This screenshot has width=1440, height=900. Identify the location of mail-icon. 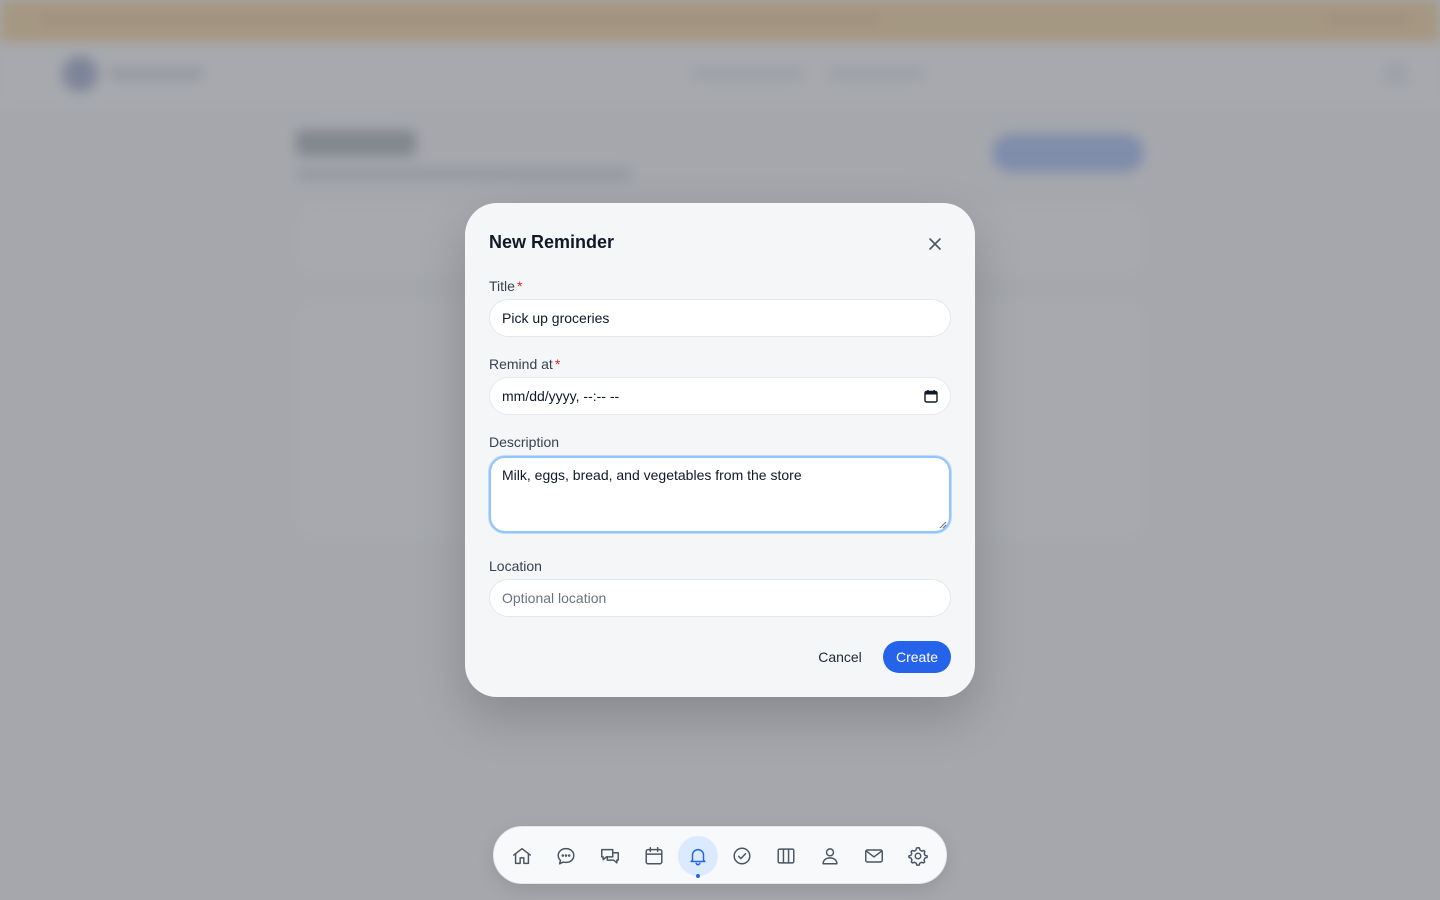
(874, 856).